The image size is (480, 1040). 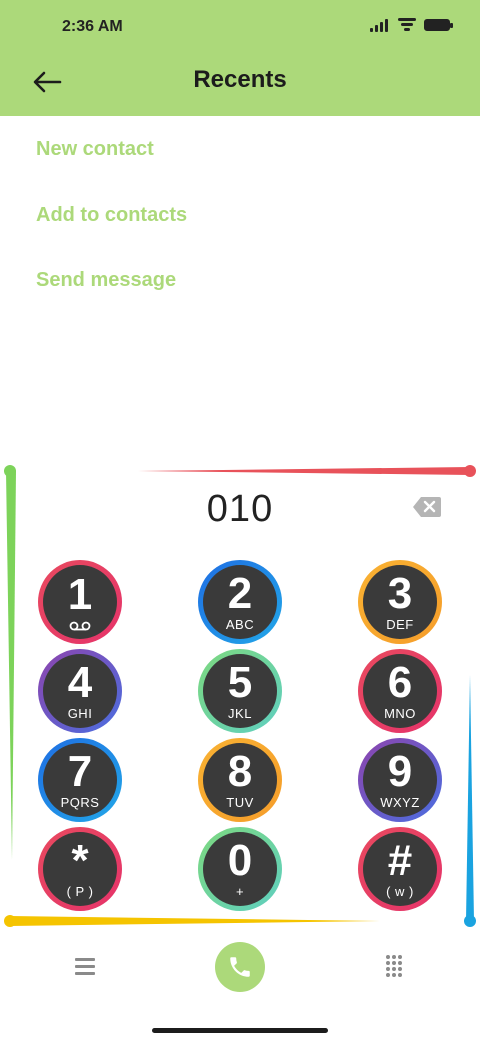 I want to click on key-8: 8 TUV, so click(x=240, y=780).